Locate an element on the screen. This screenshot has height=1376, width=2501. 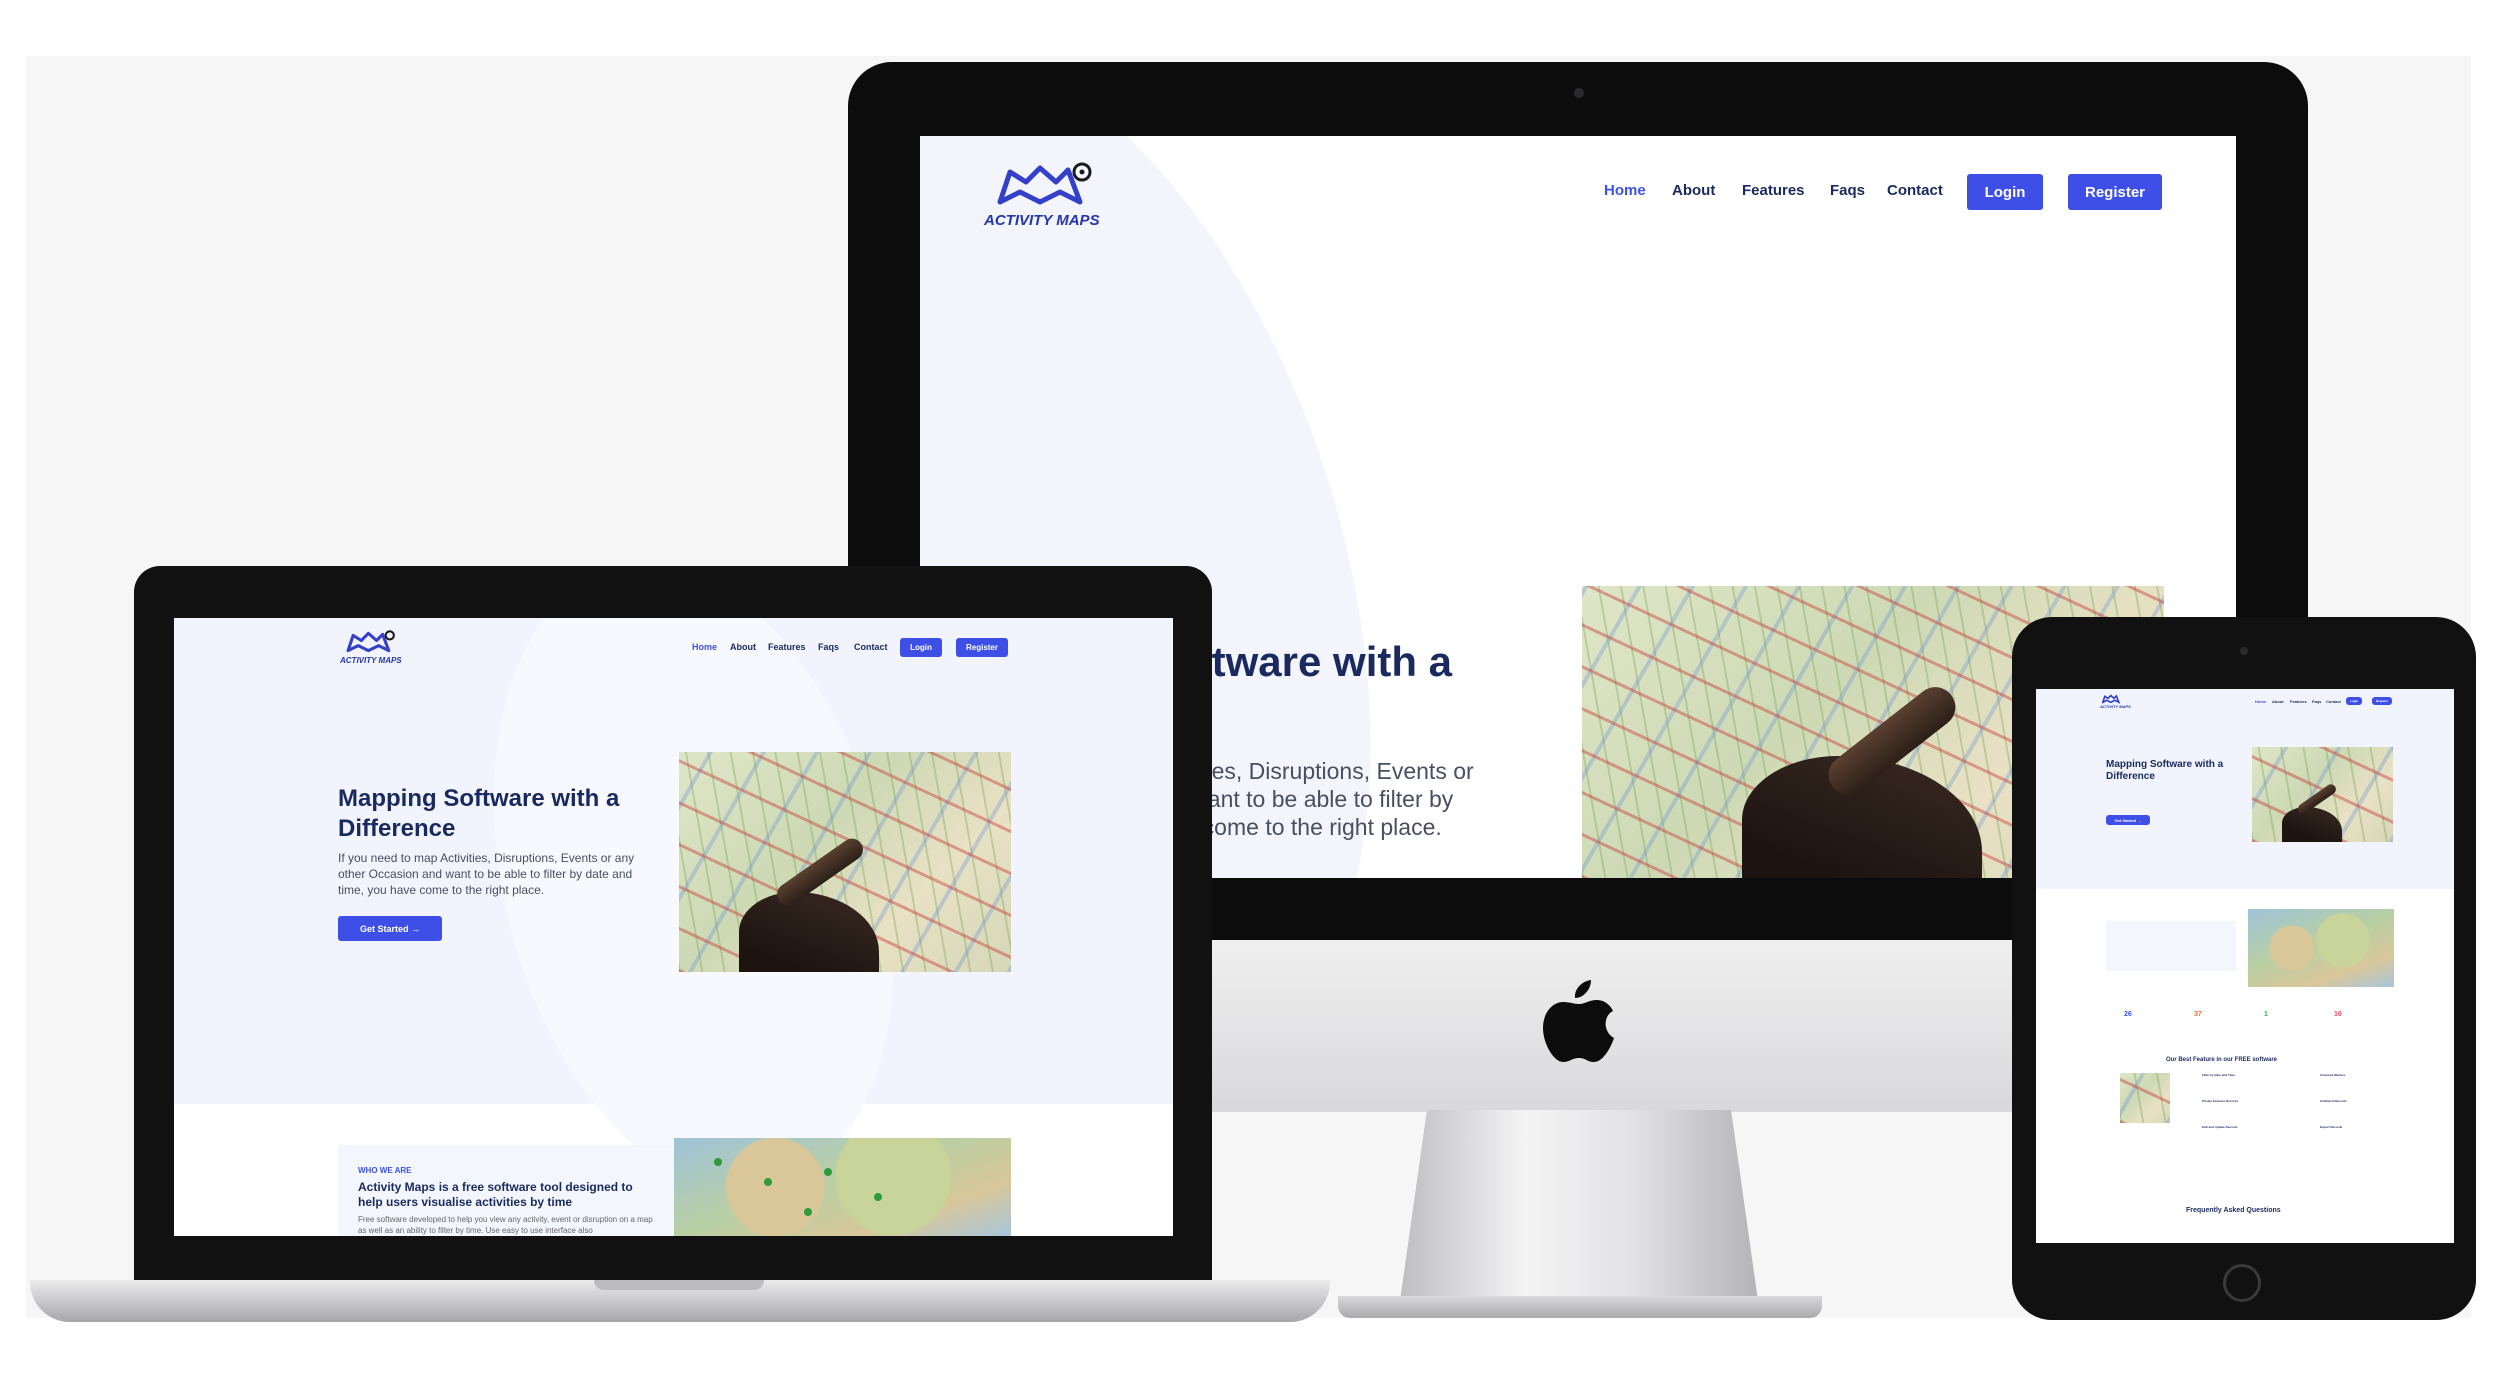
about-eyebrow: WHO WE ARE is located at coordinates (385, 1170).